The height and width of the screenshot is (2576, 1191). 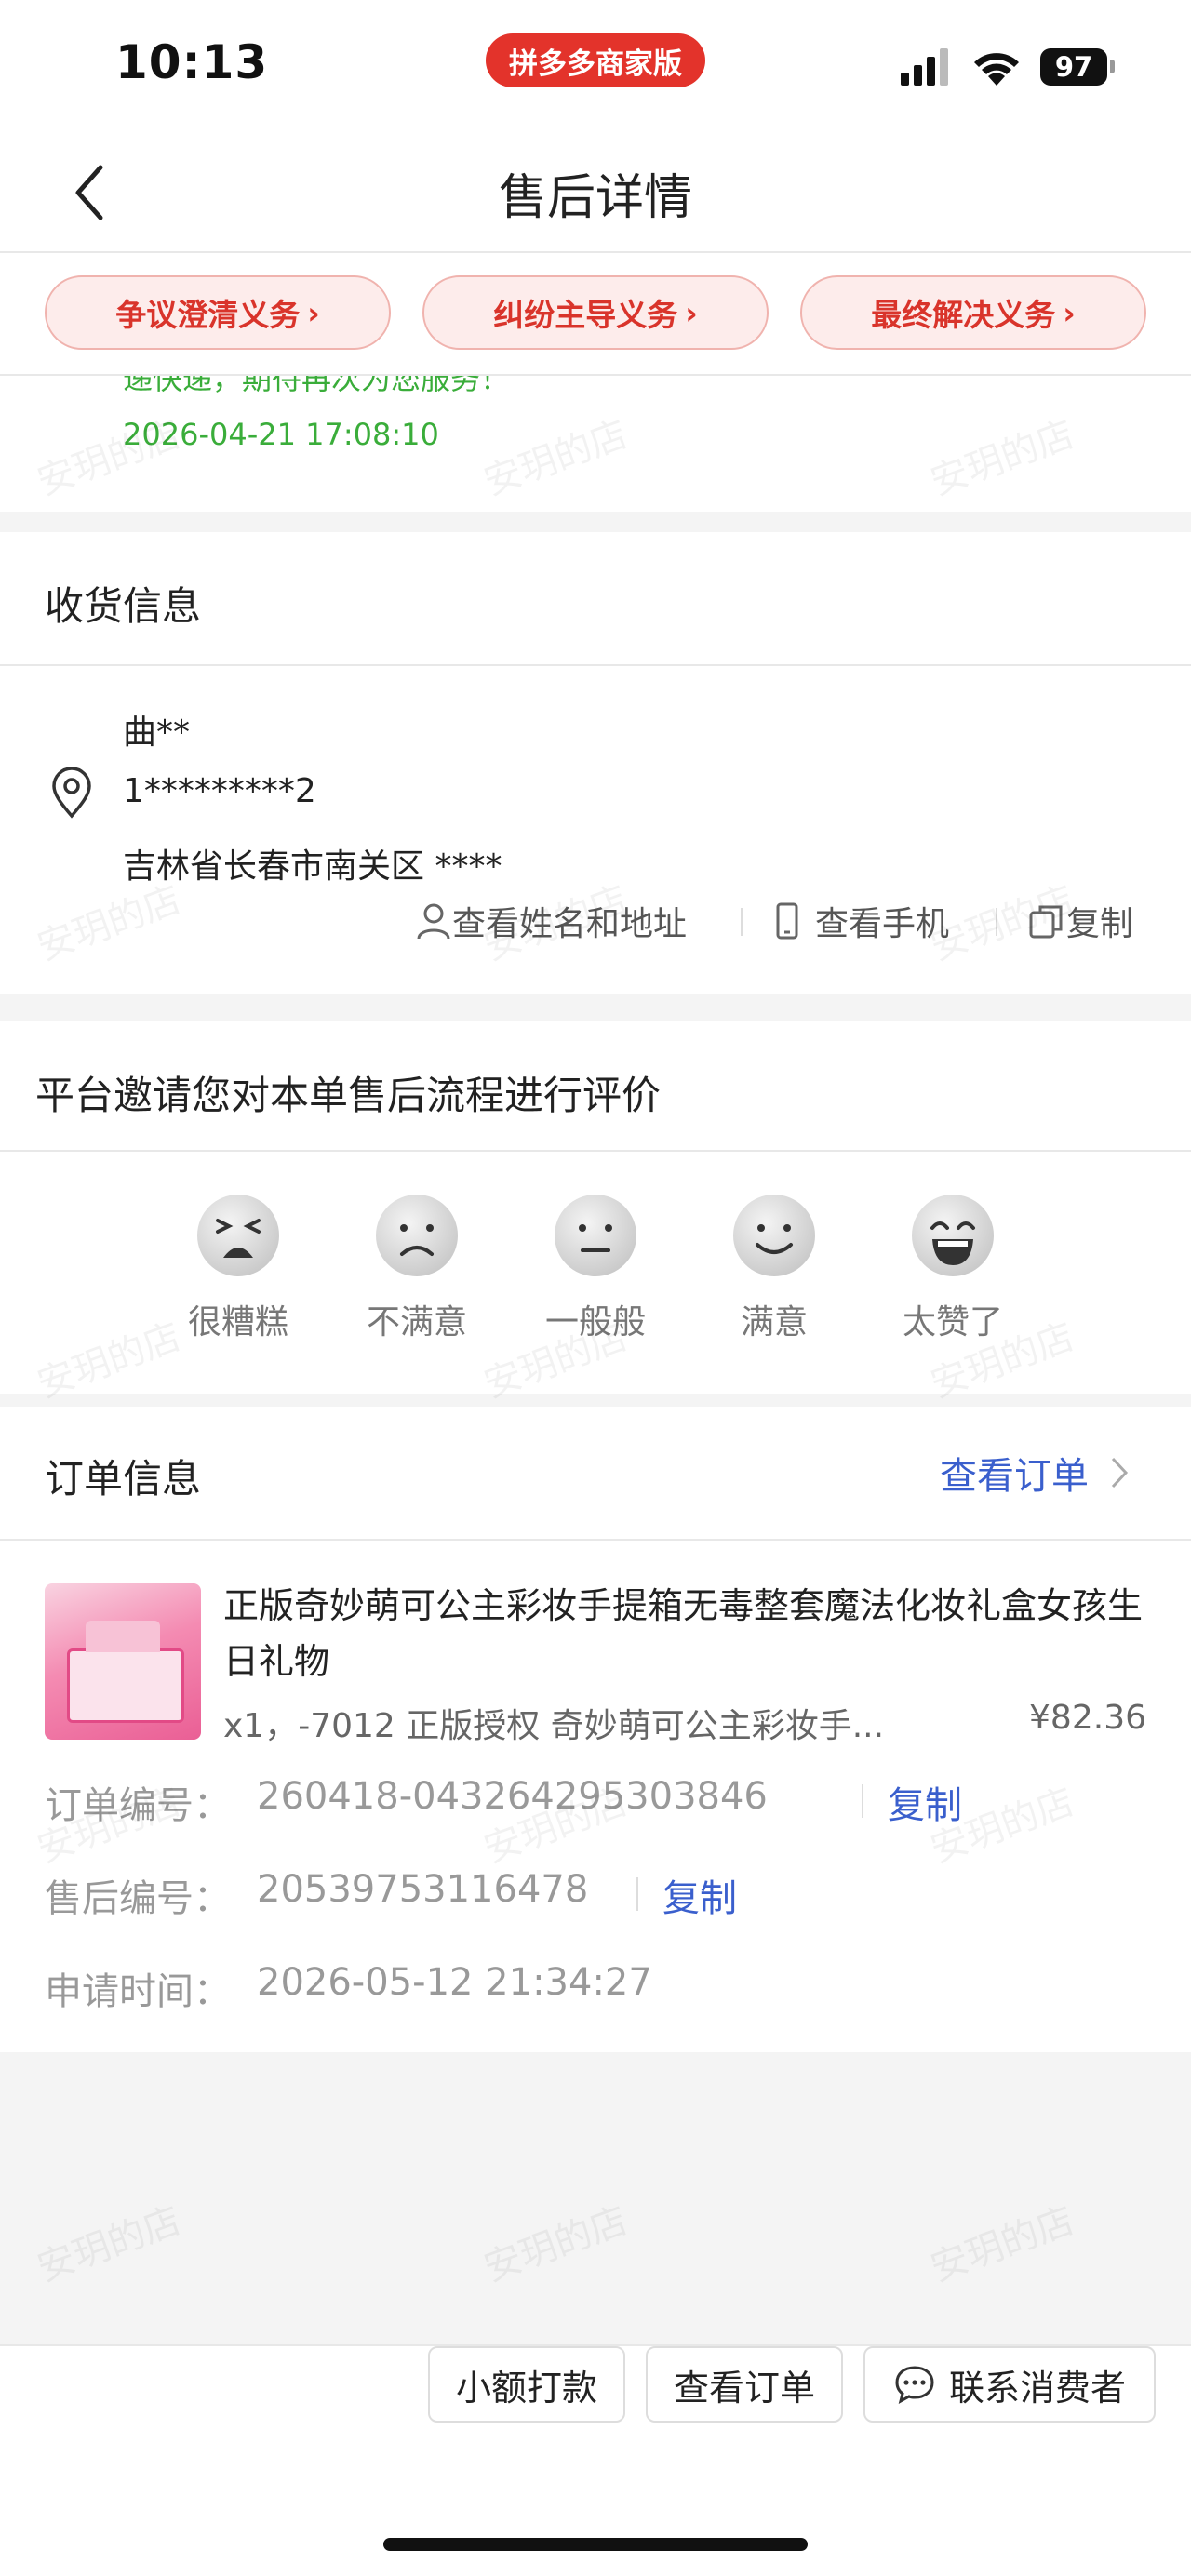 I want to click on tab-dispute-lead: 纠纷主导义务 ›, so click(x=595, y=312).